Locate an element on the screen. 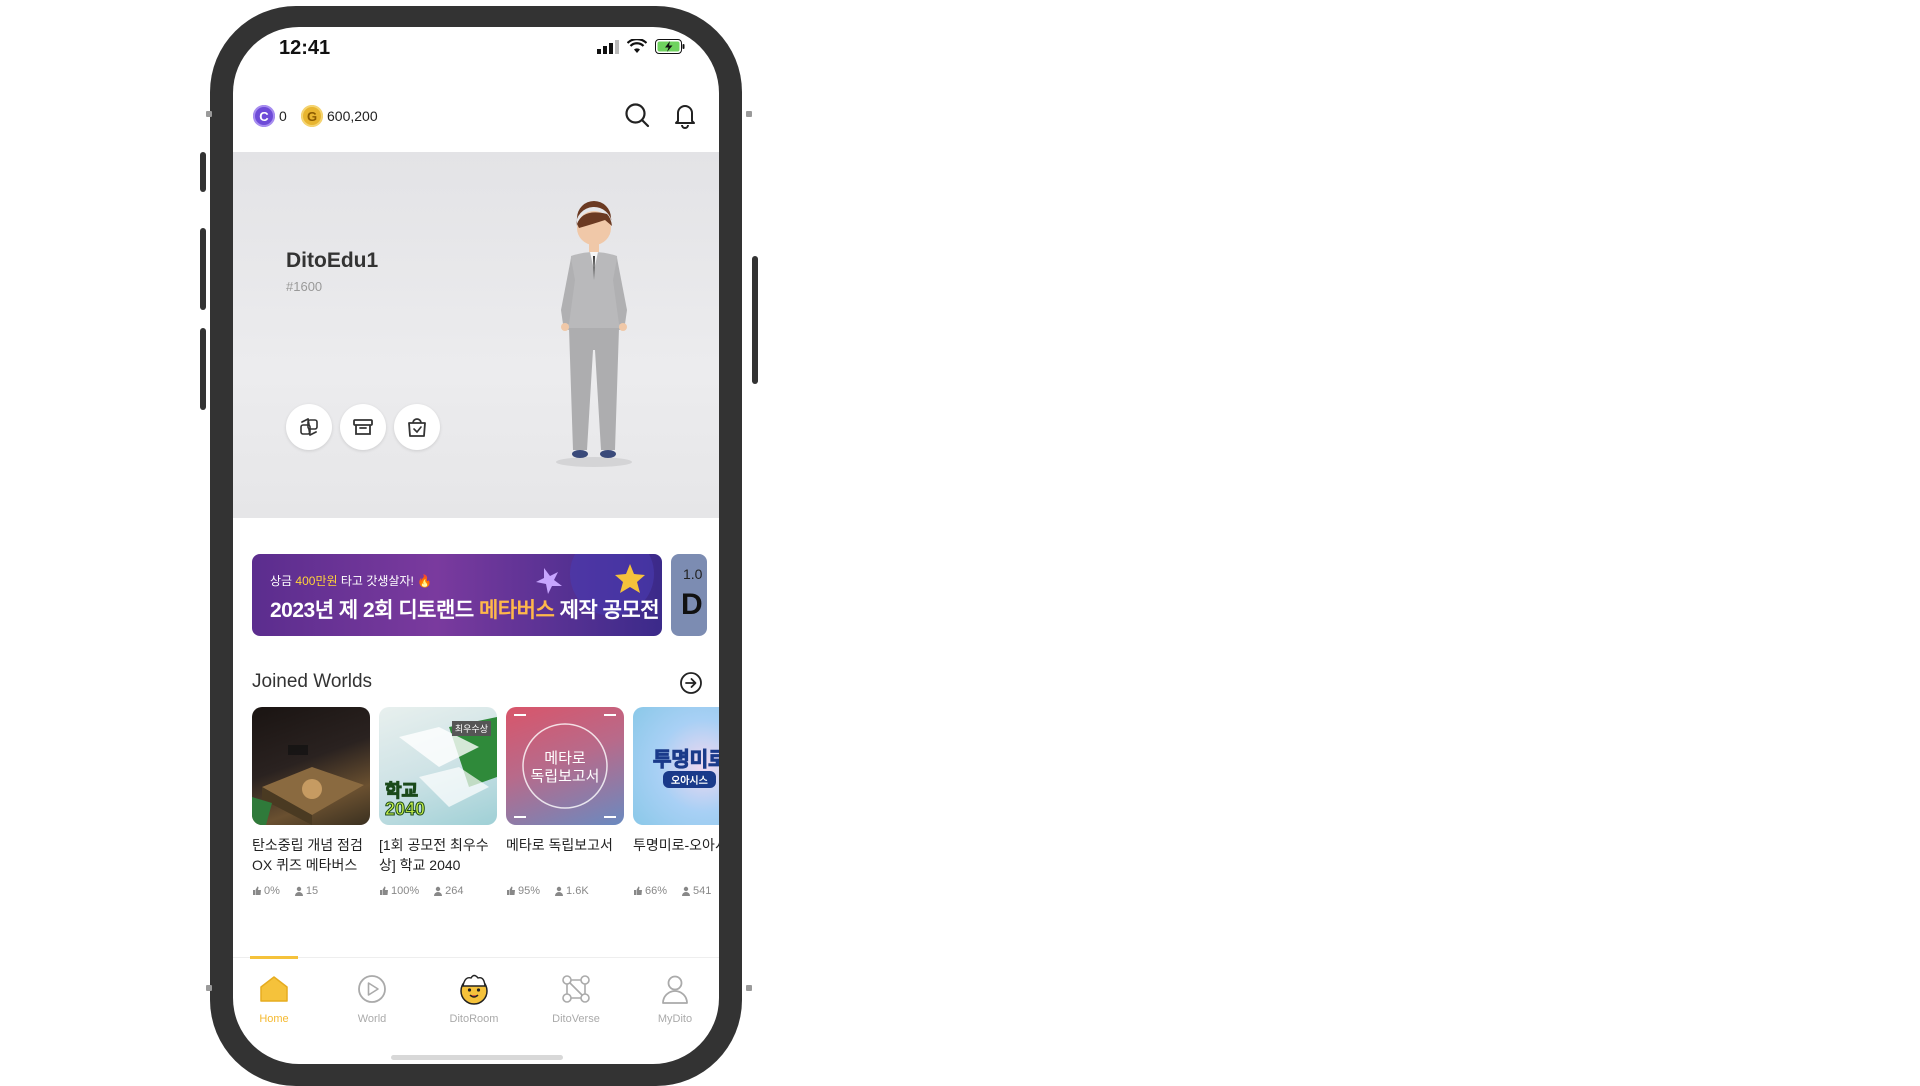 Image resolution: width=1920 pixels, height=1086 pixels. nav-label: DitoVerse is located at coordinates (576, 1019).